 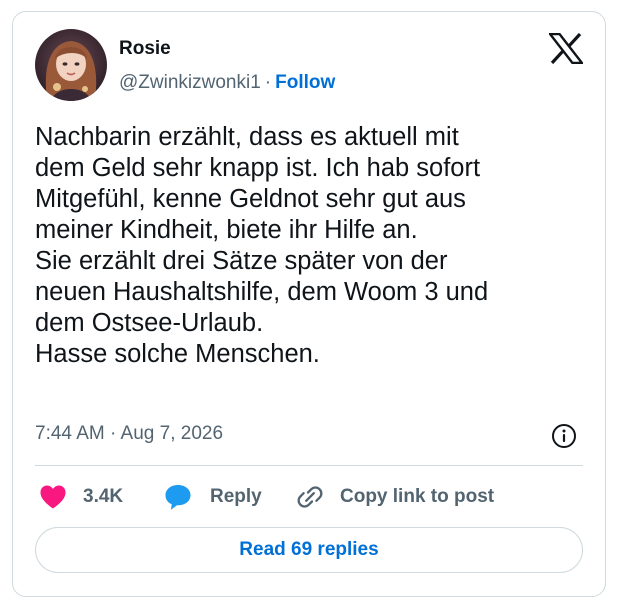 What do you see at coordinates (236, 496) in the screenshot?
I see `reply-label: Reply` at bounding box center [236, 496].